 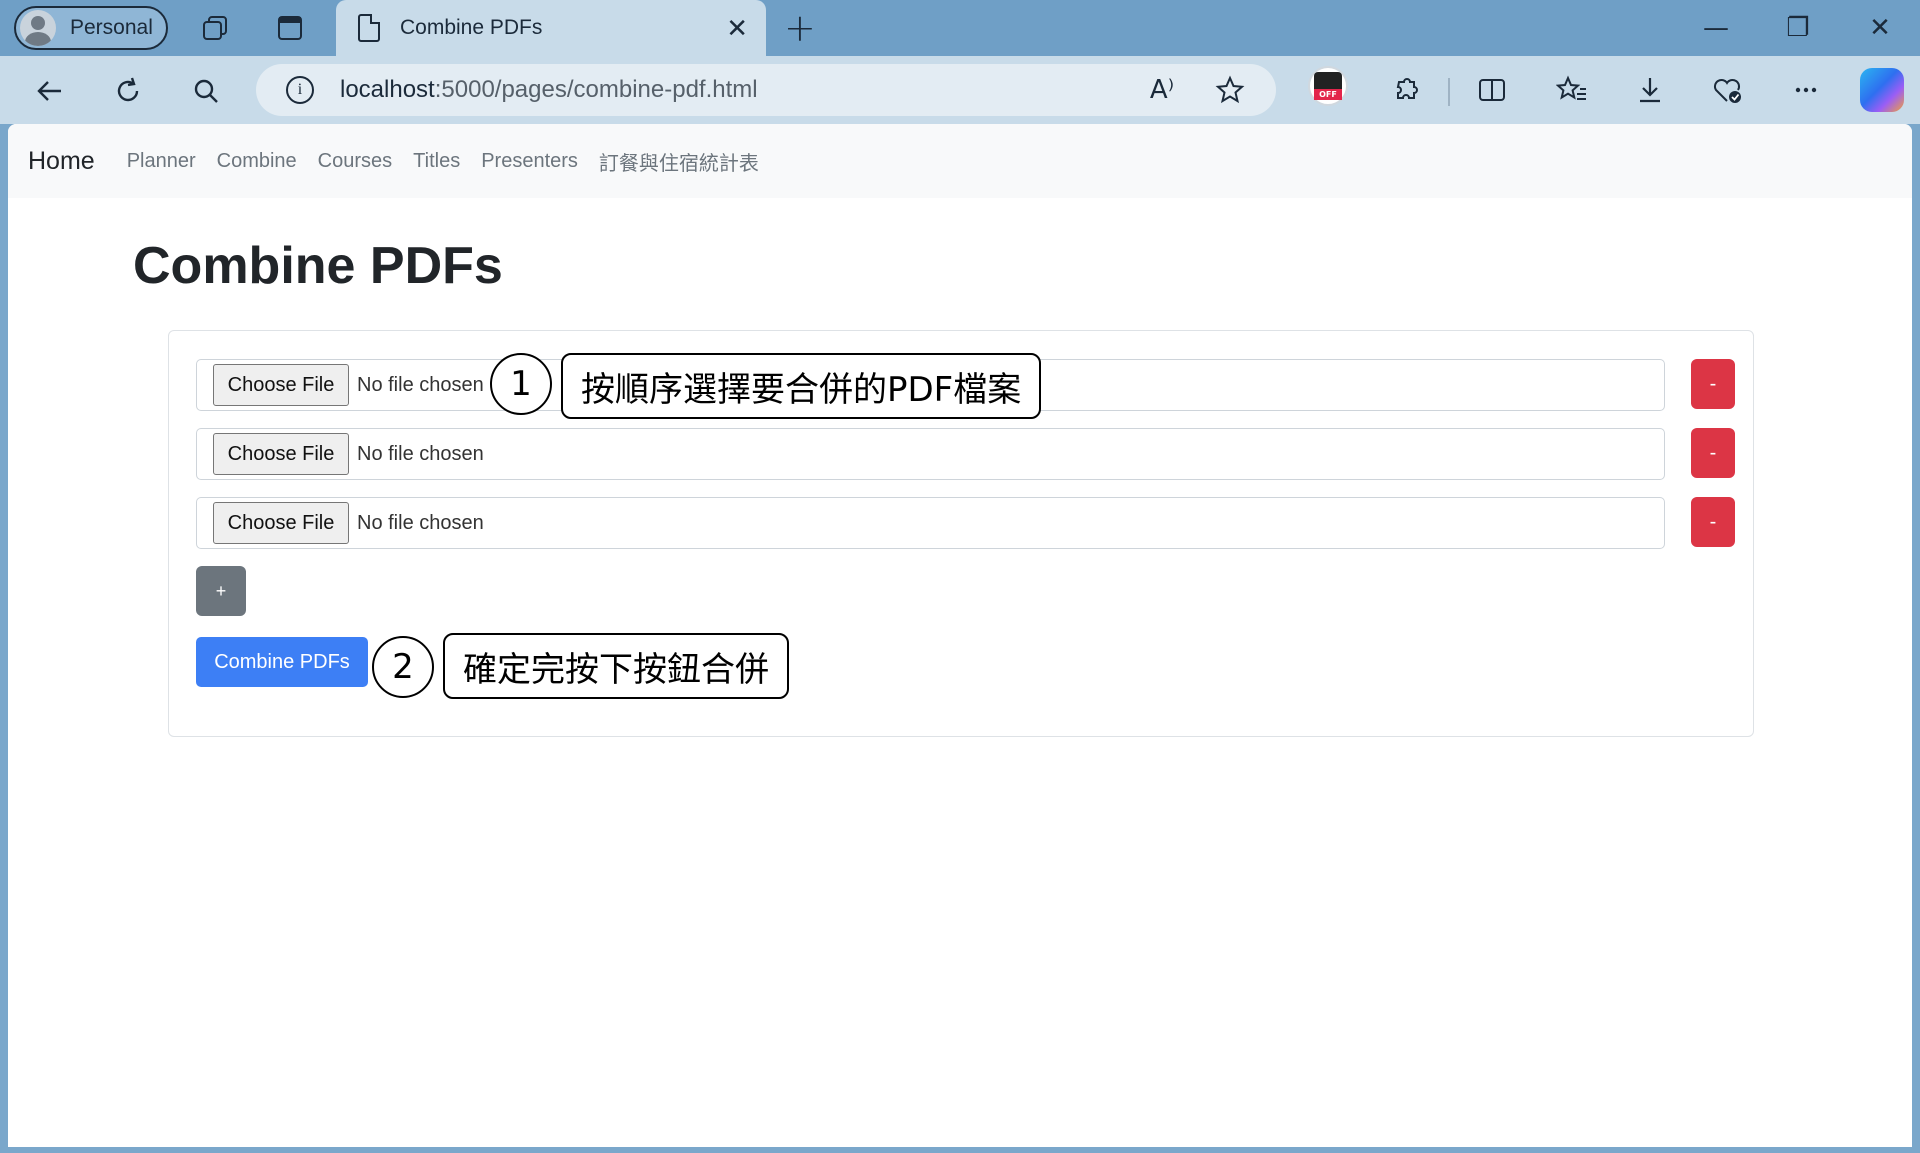 I want to click on toolbar-divider, so click(x=1449, y=92).